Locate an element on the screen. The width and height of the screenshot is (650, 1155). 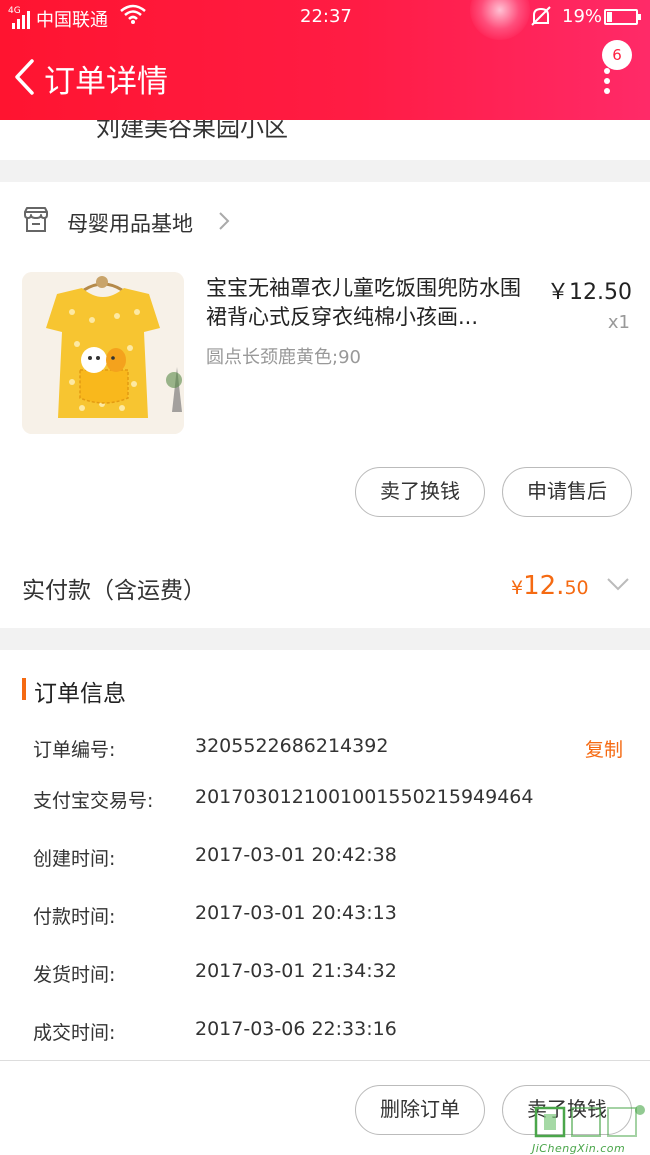
clock: 22:37 is located at coordinates (326, 16).